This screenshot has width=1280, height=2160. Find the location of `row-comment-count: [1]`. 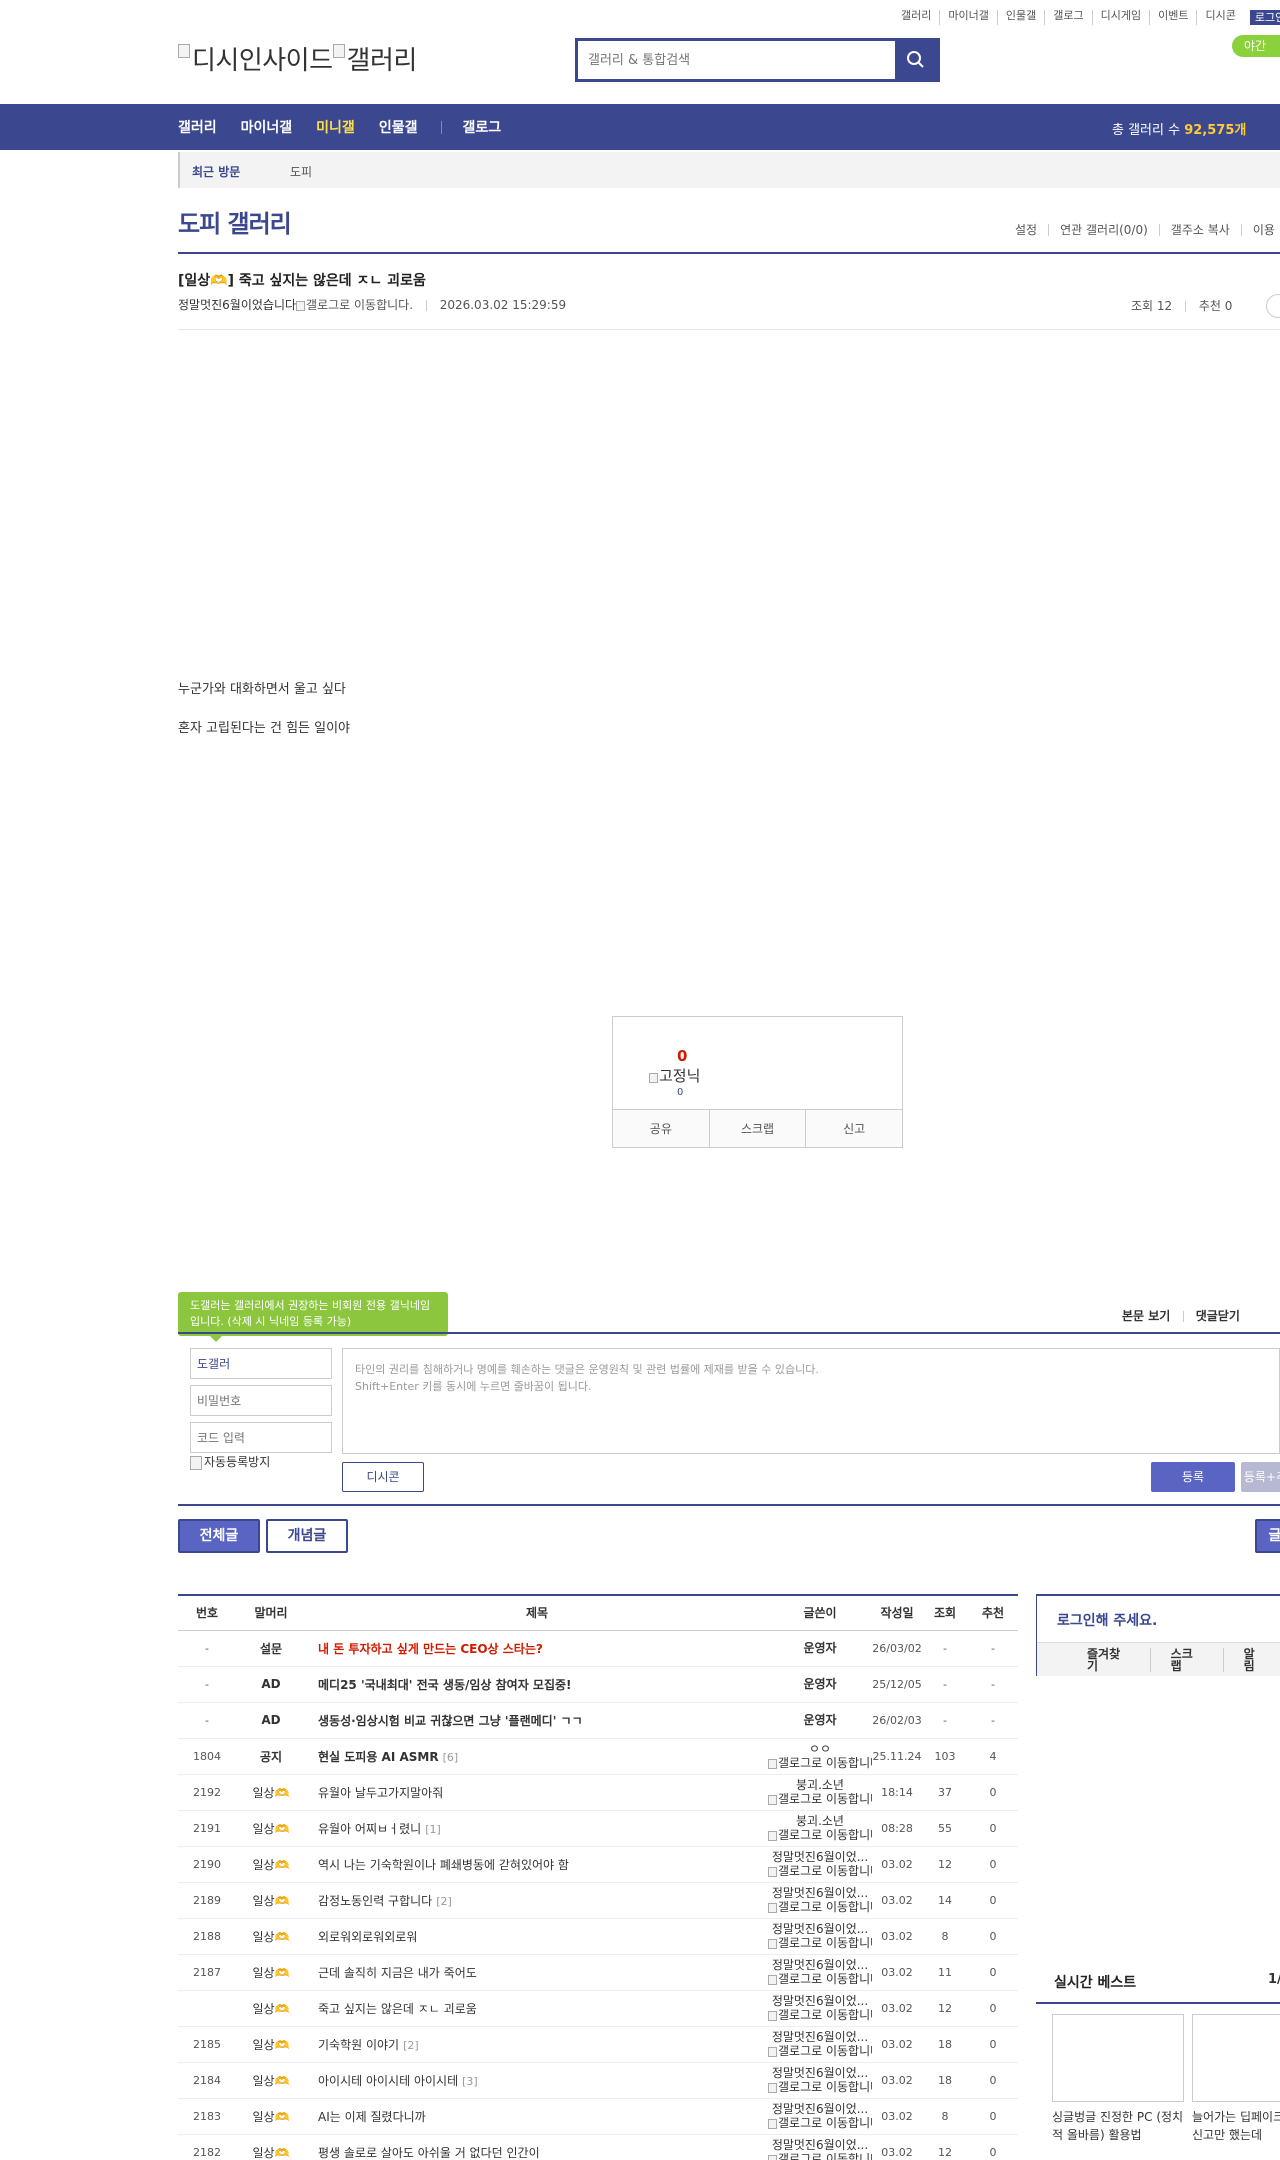

row-comment-count: [1] is located at coordinates (433, 1829).